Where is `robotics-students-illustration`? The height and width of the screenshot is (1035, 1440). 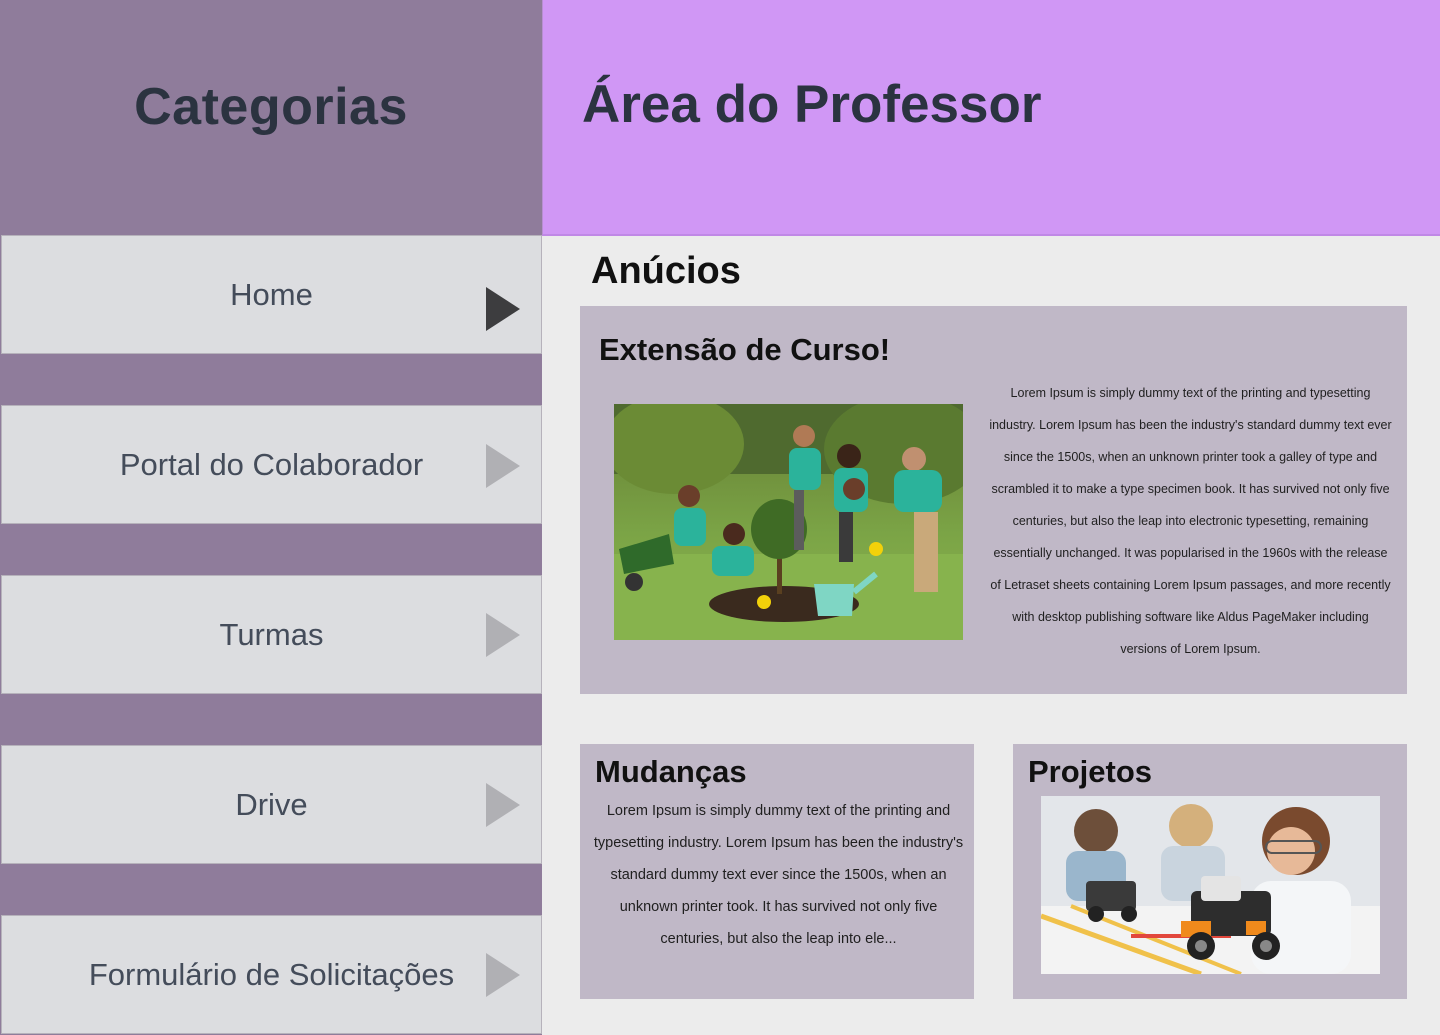 robotics-students-illustration is located at coordinates (1210, 885).